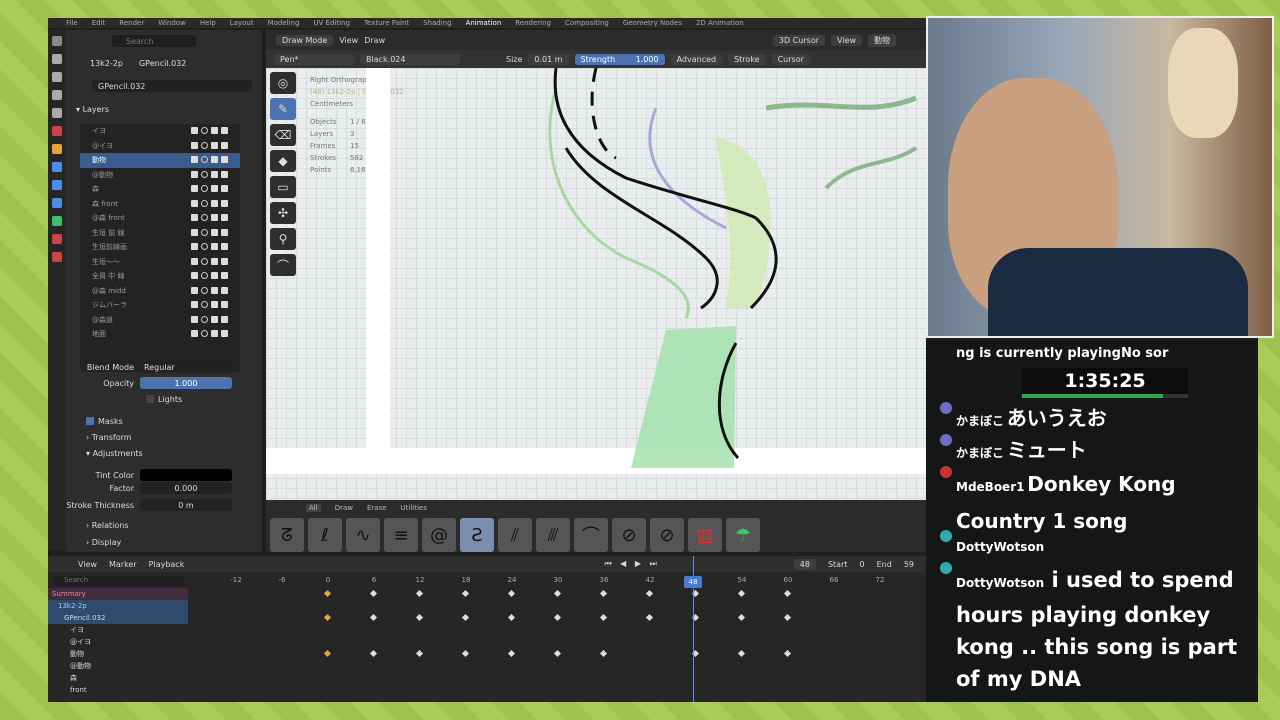  Describe the element at coordinates (118, 666) in the screenshot. I see `channel-row: @動物` at that location.